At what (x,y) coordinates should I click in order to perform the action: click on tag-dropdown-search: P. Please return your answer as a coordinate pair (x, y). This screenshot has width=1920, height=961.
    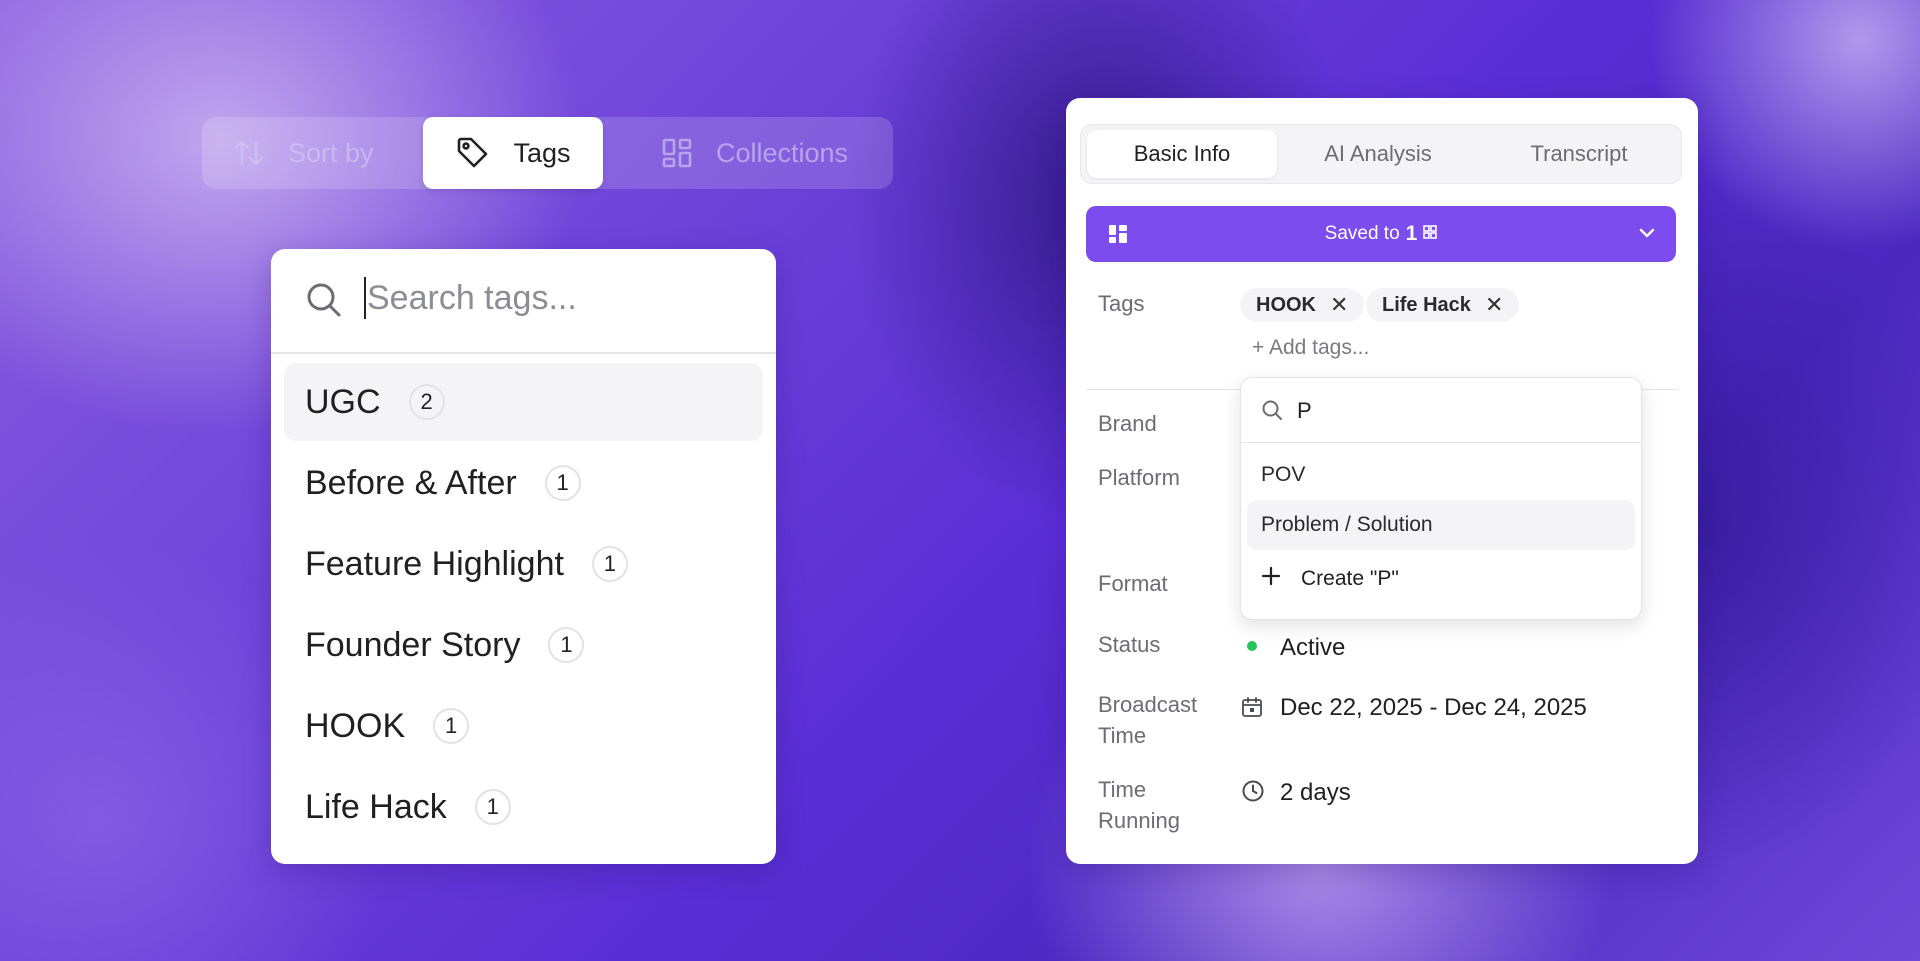
    Looking at the image, I should click on (1441, 410).